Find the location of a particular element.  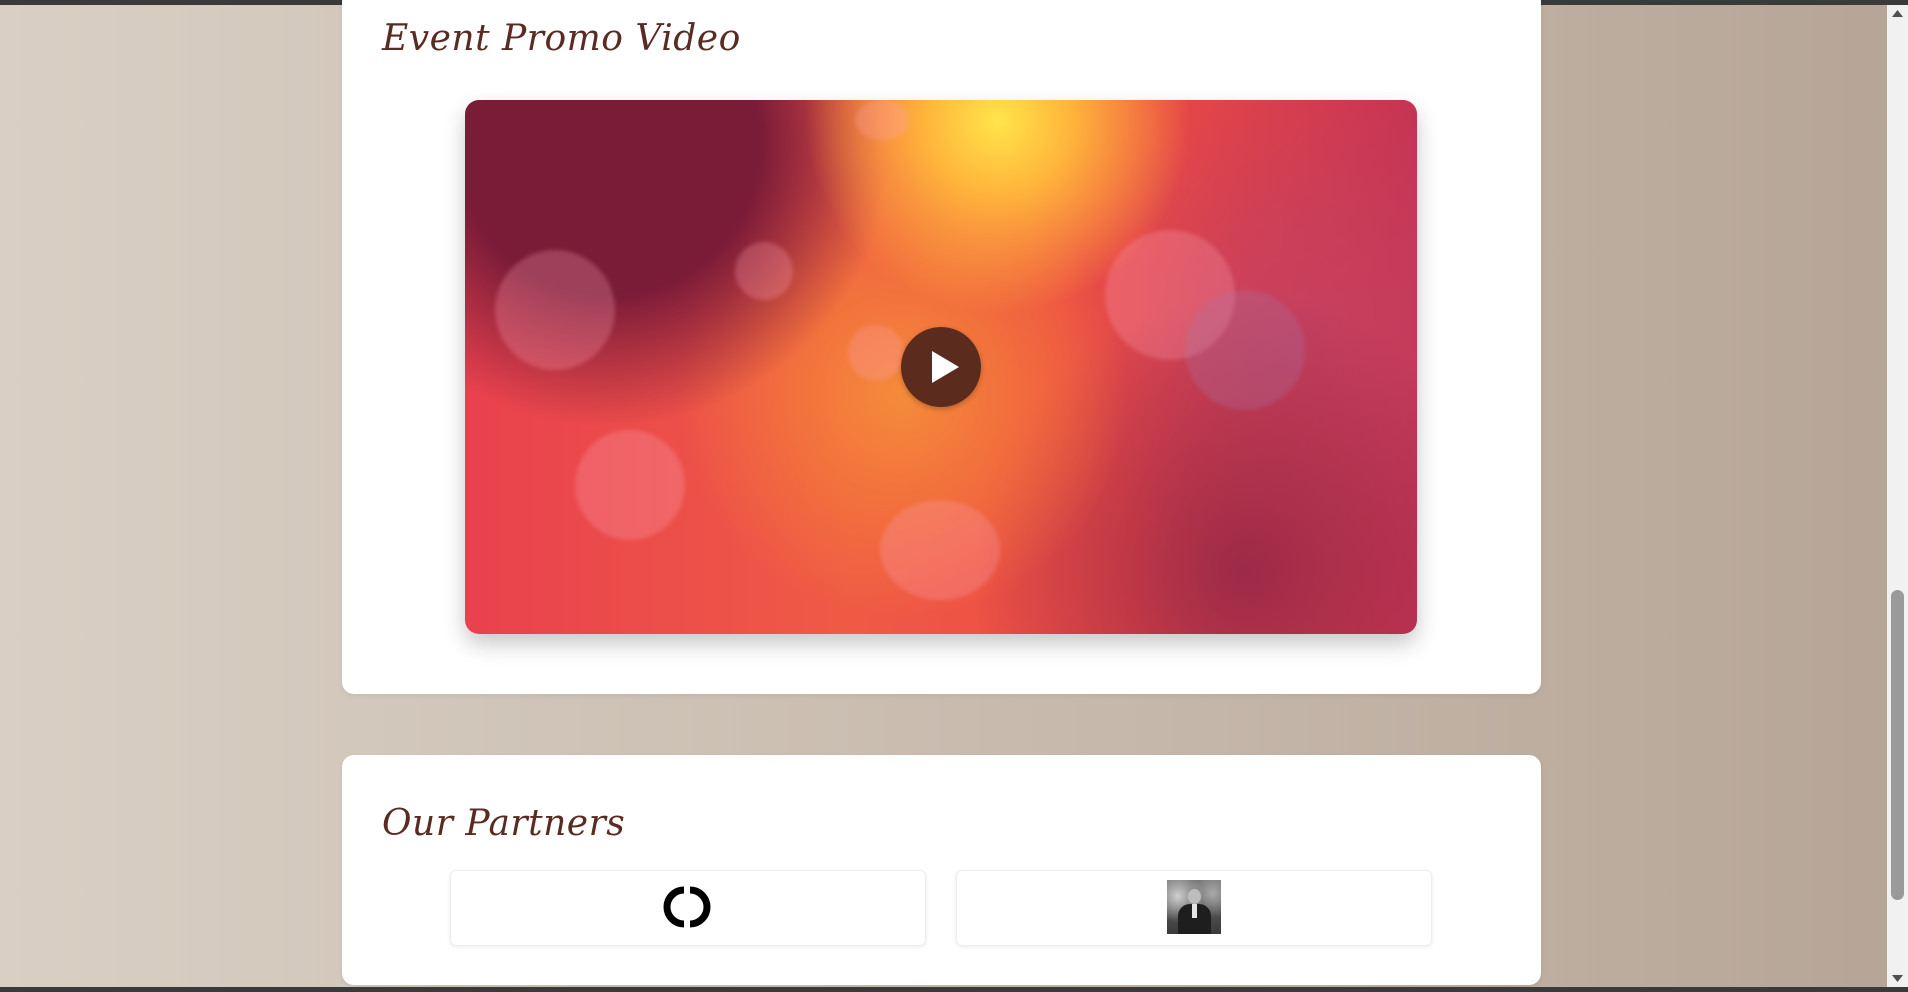

chanel-logo is located at coordinates (687, 907).